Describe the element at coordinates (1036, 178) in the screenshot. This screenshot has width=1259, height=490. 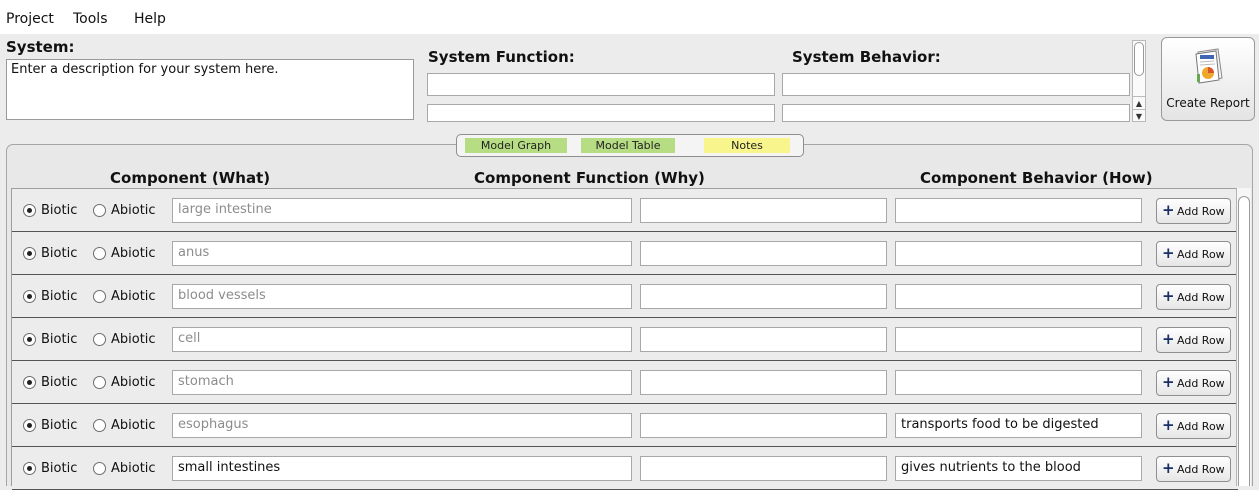
I see `header-behavior: Component Behavior (How)` at that location.